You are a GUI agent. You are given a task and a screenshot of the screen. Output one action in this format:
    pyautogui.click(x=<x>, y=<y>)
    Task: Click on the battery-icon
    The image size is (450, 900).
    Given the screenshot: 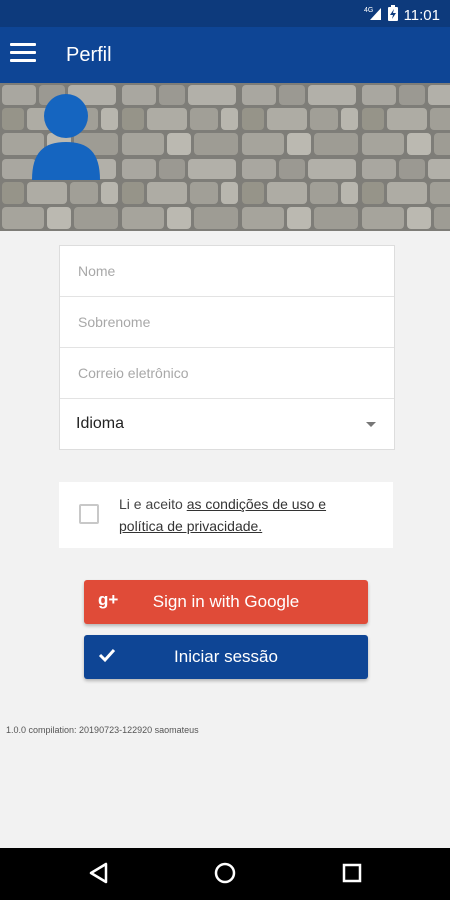 What is the action you would take?
    pyautogui.click(x=392, y=15)
    